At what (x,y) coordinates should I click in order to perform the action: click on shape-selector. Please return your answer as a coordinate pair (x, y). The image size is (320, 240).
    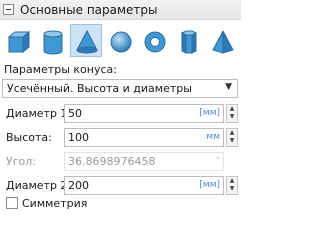
    Looking at the image, I should click on (120, 40).